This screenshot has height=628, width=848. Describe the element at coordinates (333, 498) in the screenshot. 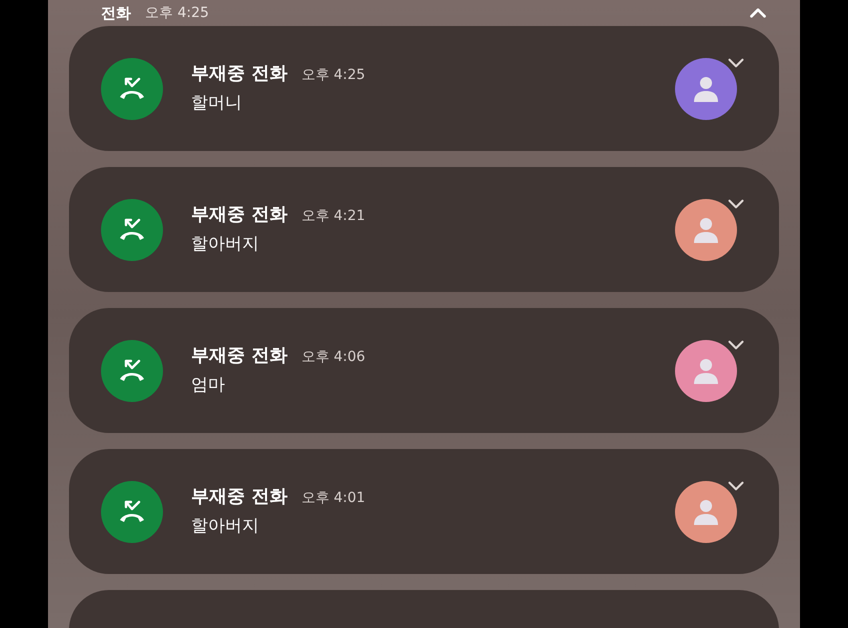

I see `notification-time: 오후 4:01` at that location.